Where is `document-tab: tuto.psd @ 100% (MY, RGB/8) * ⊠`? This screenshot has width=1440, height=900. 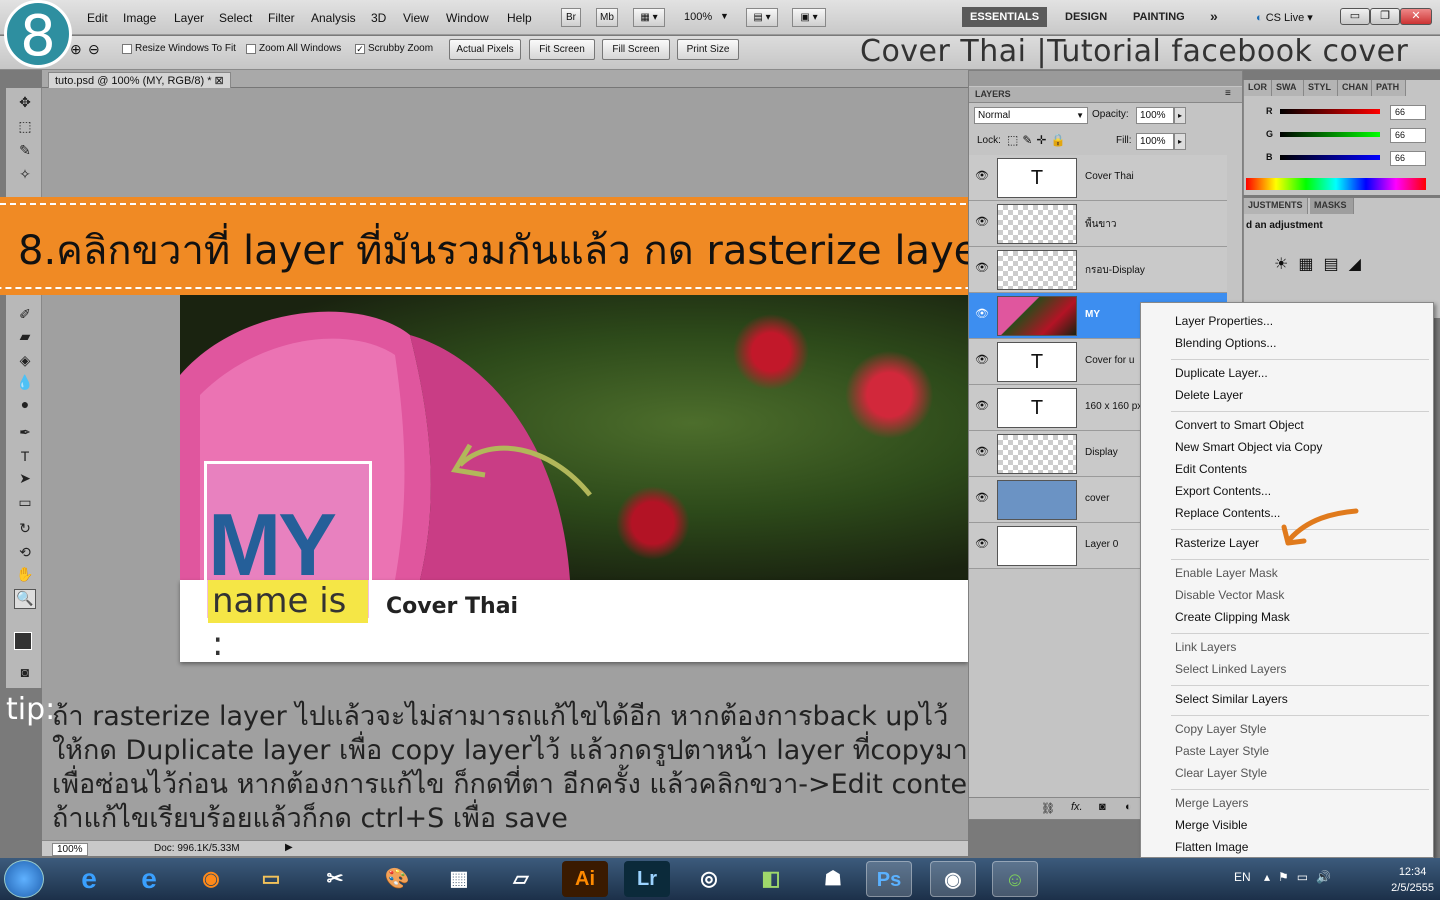
document-tab: tuto.psd @ 100% (MY, RGB/8) * ⊠ is located at coordinates (139, 80).